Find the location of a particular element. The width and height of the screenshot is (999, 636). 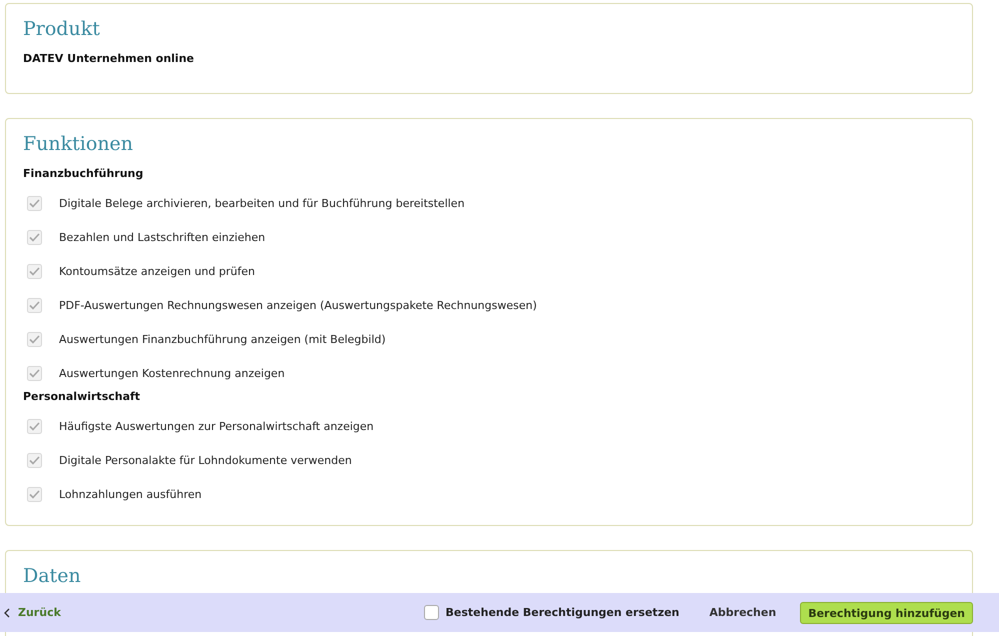

function-label: Häufigste Auswertungen zur Personalwirtschaft anzeigen is located at coordinates (216, 426).